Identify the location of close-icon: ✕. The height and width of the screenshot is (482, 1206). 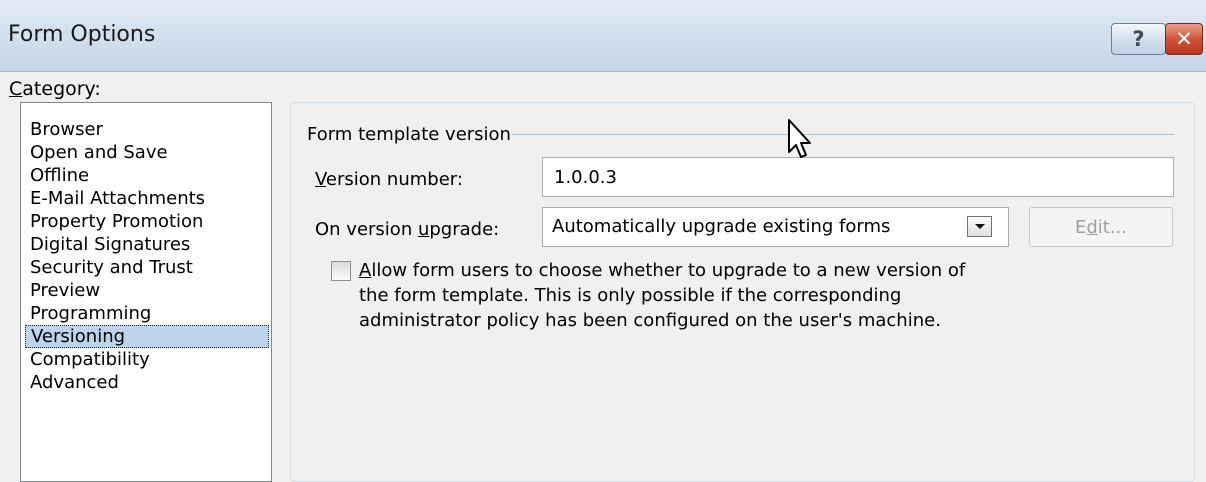
(1184, 39).